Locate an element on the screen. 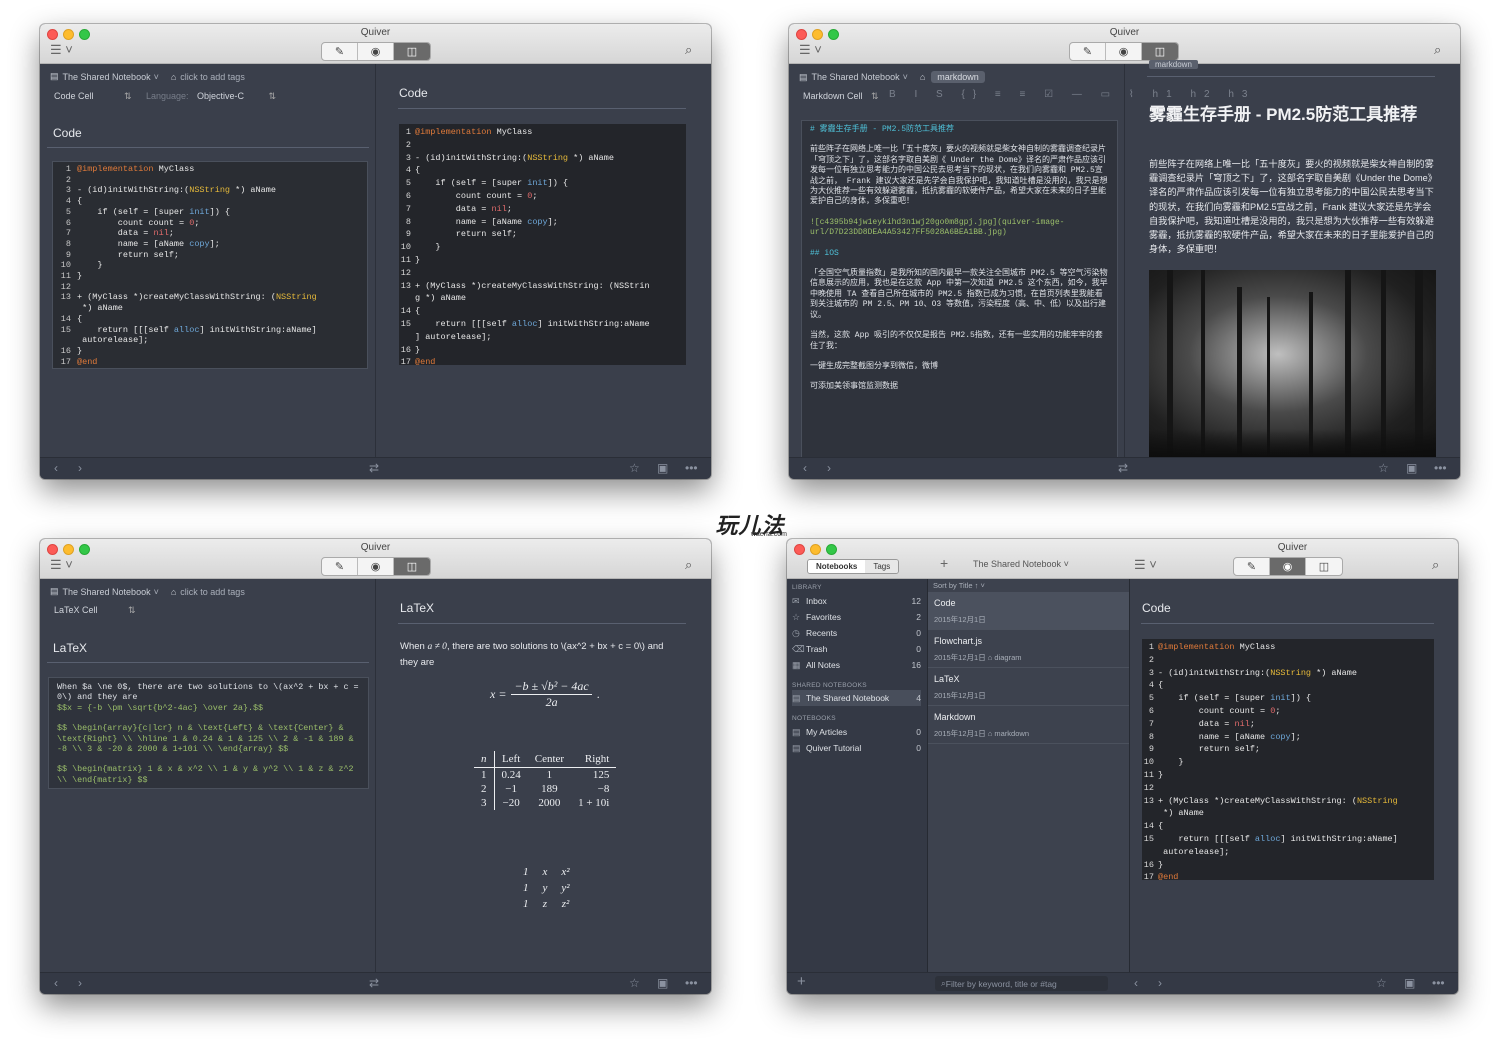 The height and width of the screenshot is (1051, 1500). code-line: 2 is located at coordinates (408, 144).